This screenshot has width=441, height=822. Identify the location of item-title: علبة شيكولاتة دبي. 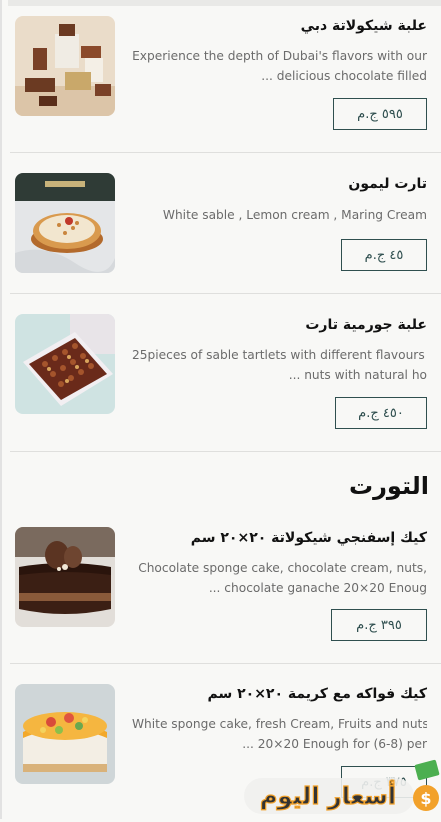
(363, 26).